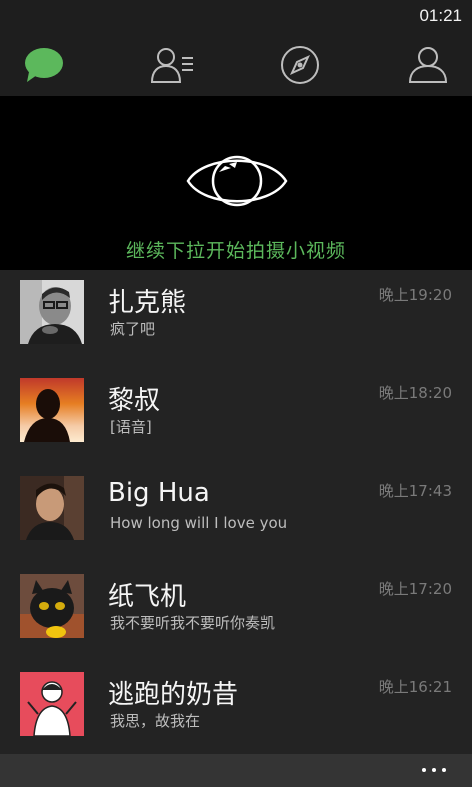  What do you see at coordinates (134, 401) in the screenshot?
I see `chat-name: 黎叔` at bounding box center [134, 401].